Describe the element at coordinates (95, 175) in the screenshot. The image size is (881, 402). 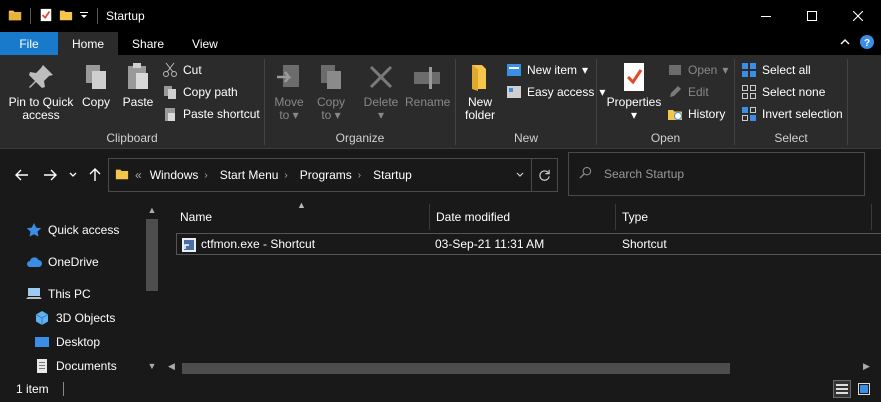
I see `up-button` at that location.